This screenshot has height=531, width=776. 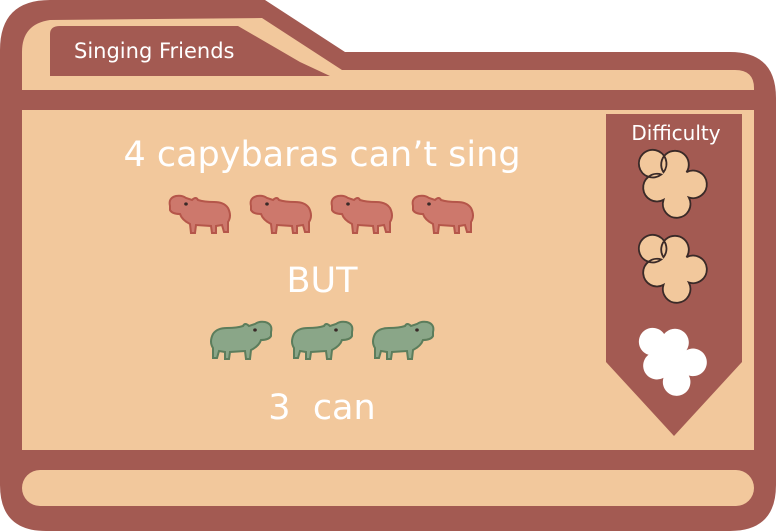 I want to click on statement-line-1: 4 capybaras can’t sing, so click(x=321, y=155).